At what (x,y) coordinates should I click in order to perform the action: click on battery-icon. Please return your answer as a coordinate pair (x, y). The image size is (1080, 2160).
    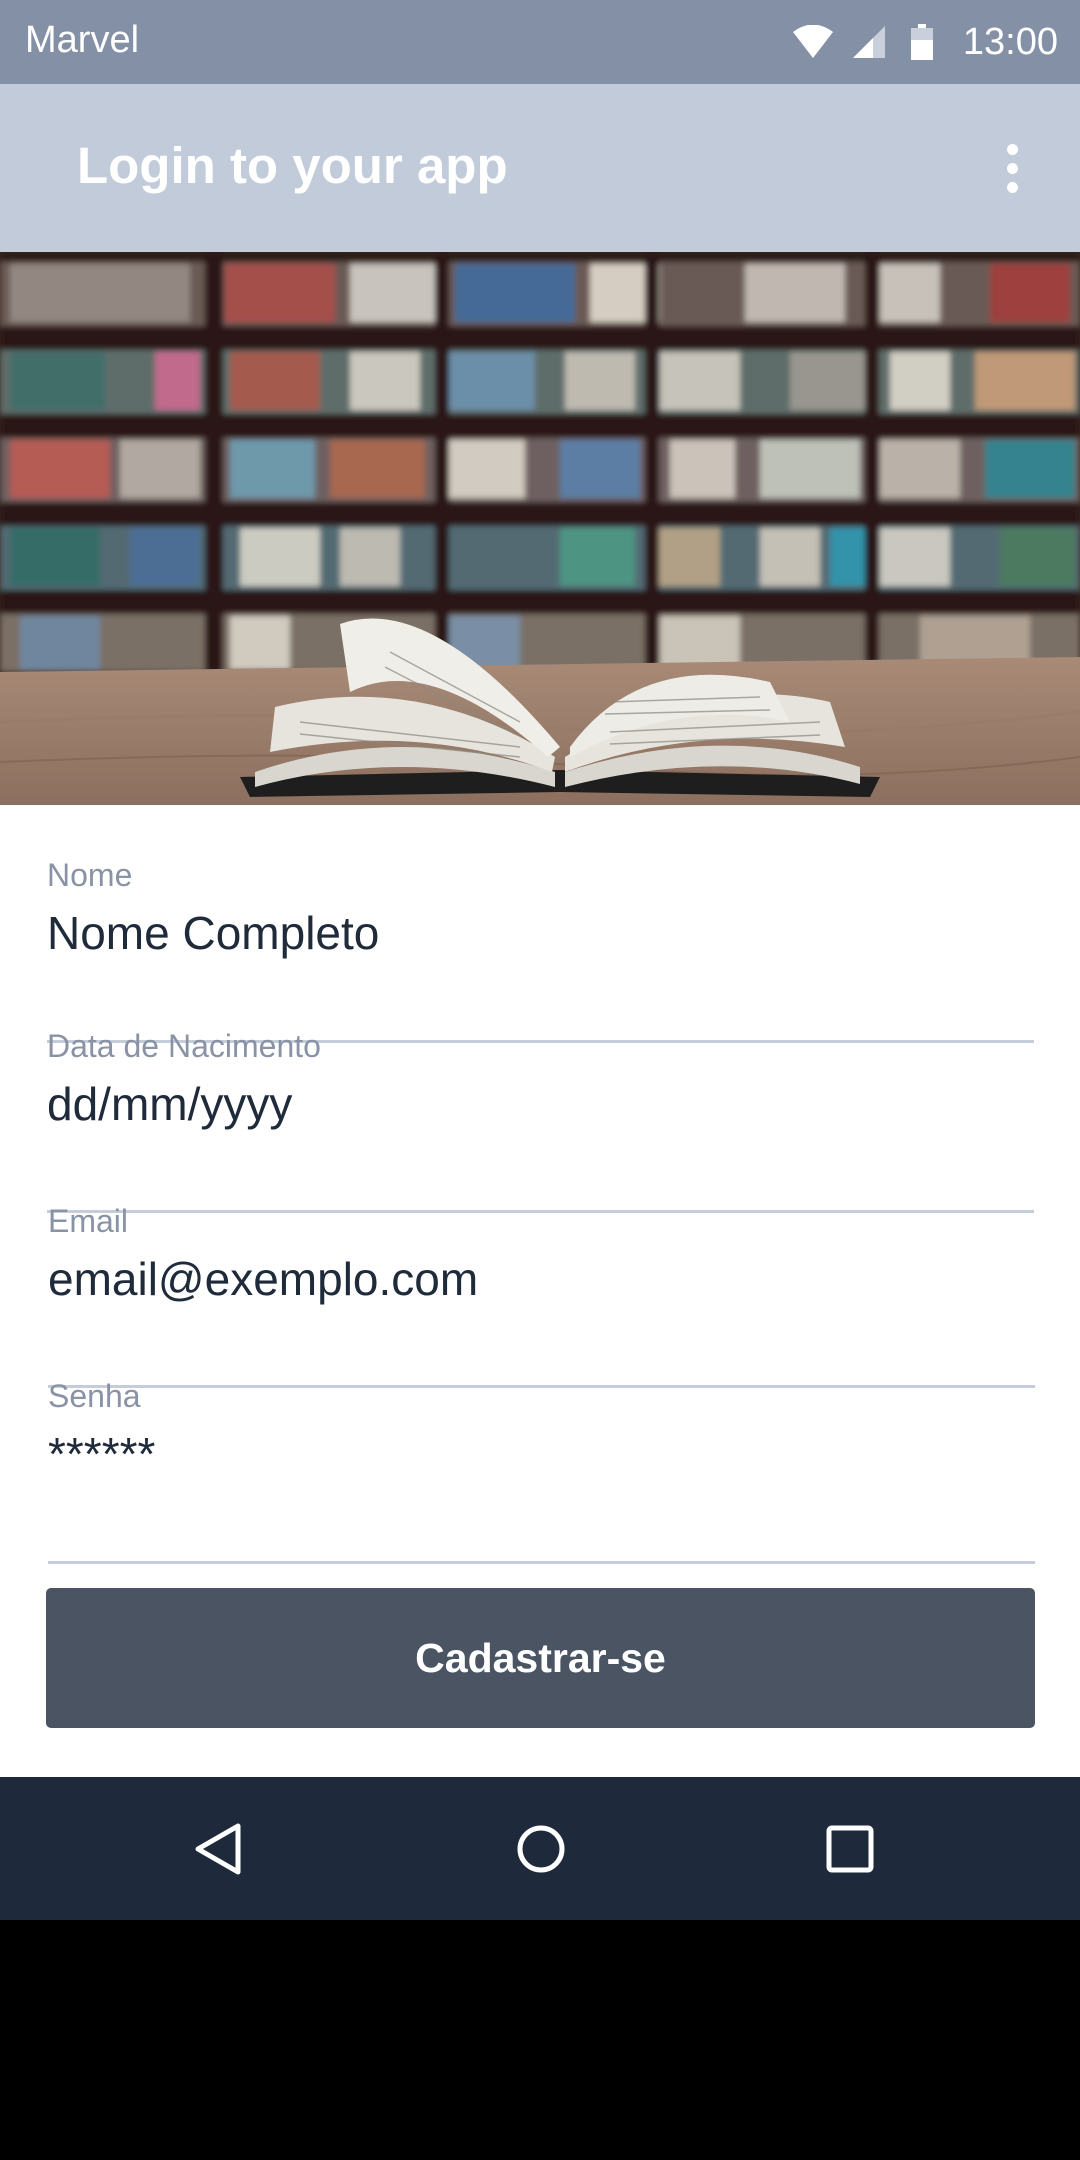
    Looking at the image, I should click on (921, 42).